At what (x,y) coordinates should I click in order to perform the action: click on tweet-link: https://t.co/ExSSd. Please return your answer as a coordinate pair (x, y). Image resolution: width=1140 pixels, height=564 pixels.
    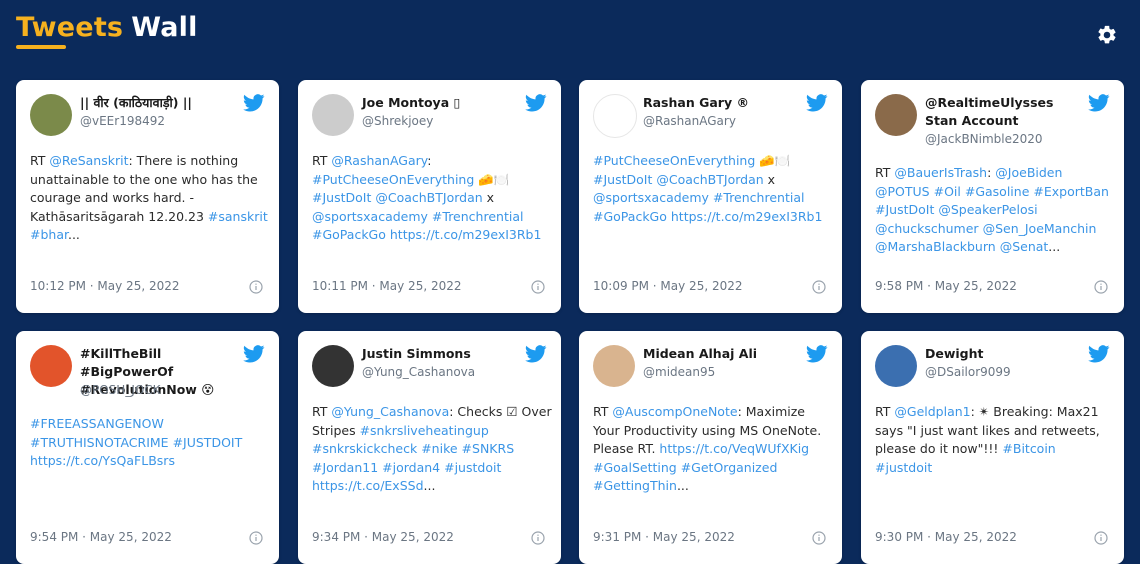
    Looking at the image, I should click on (368, 485).